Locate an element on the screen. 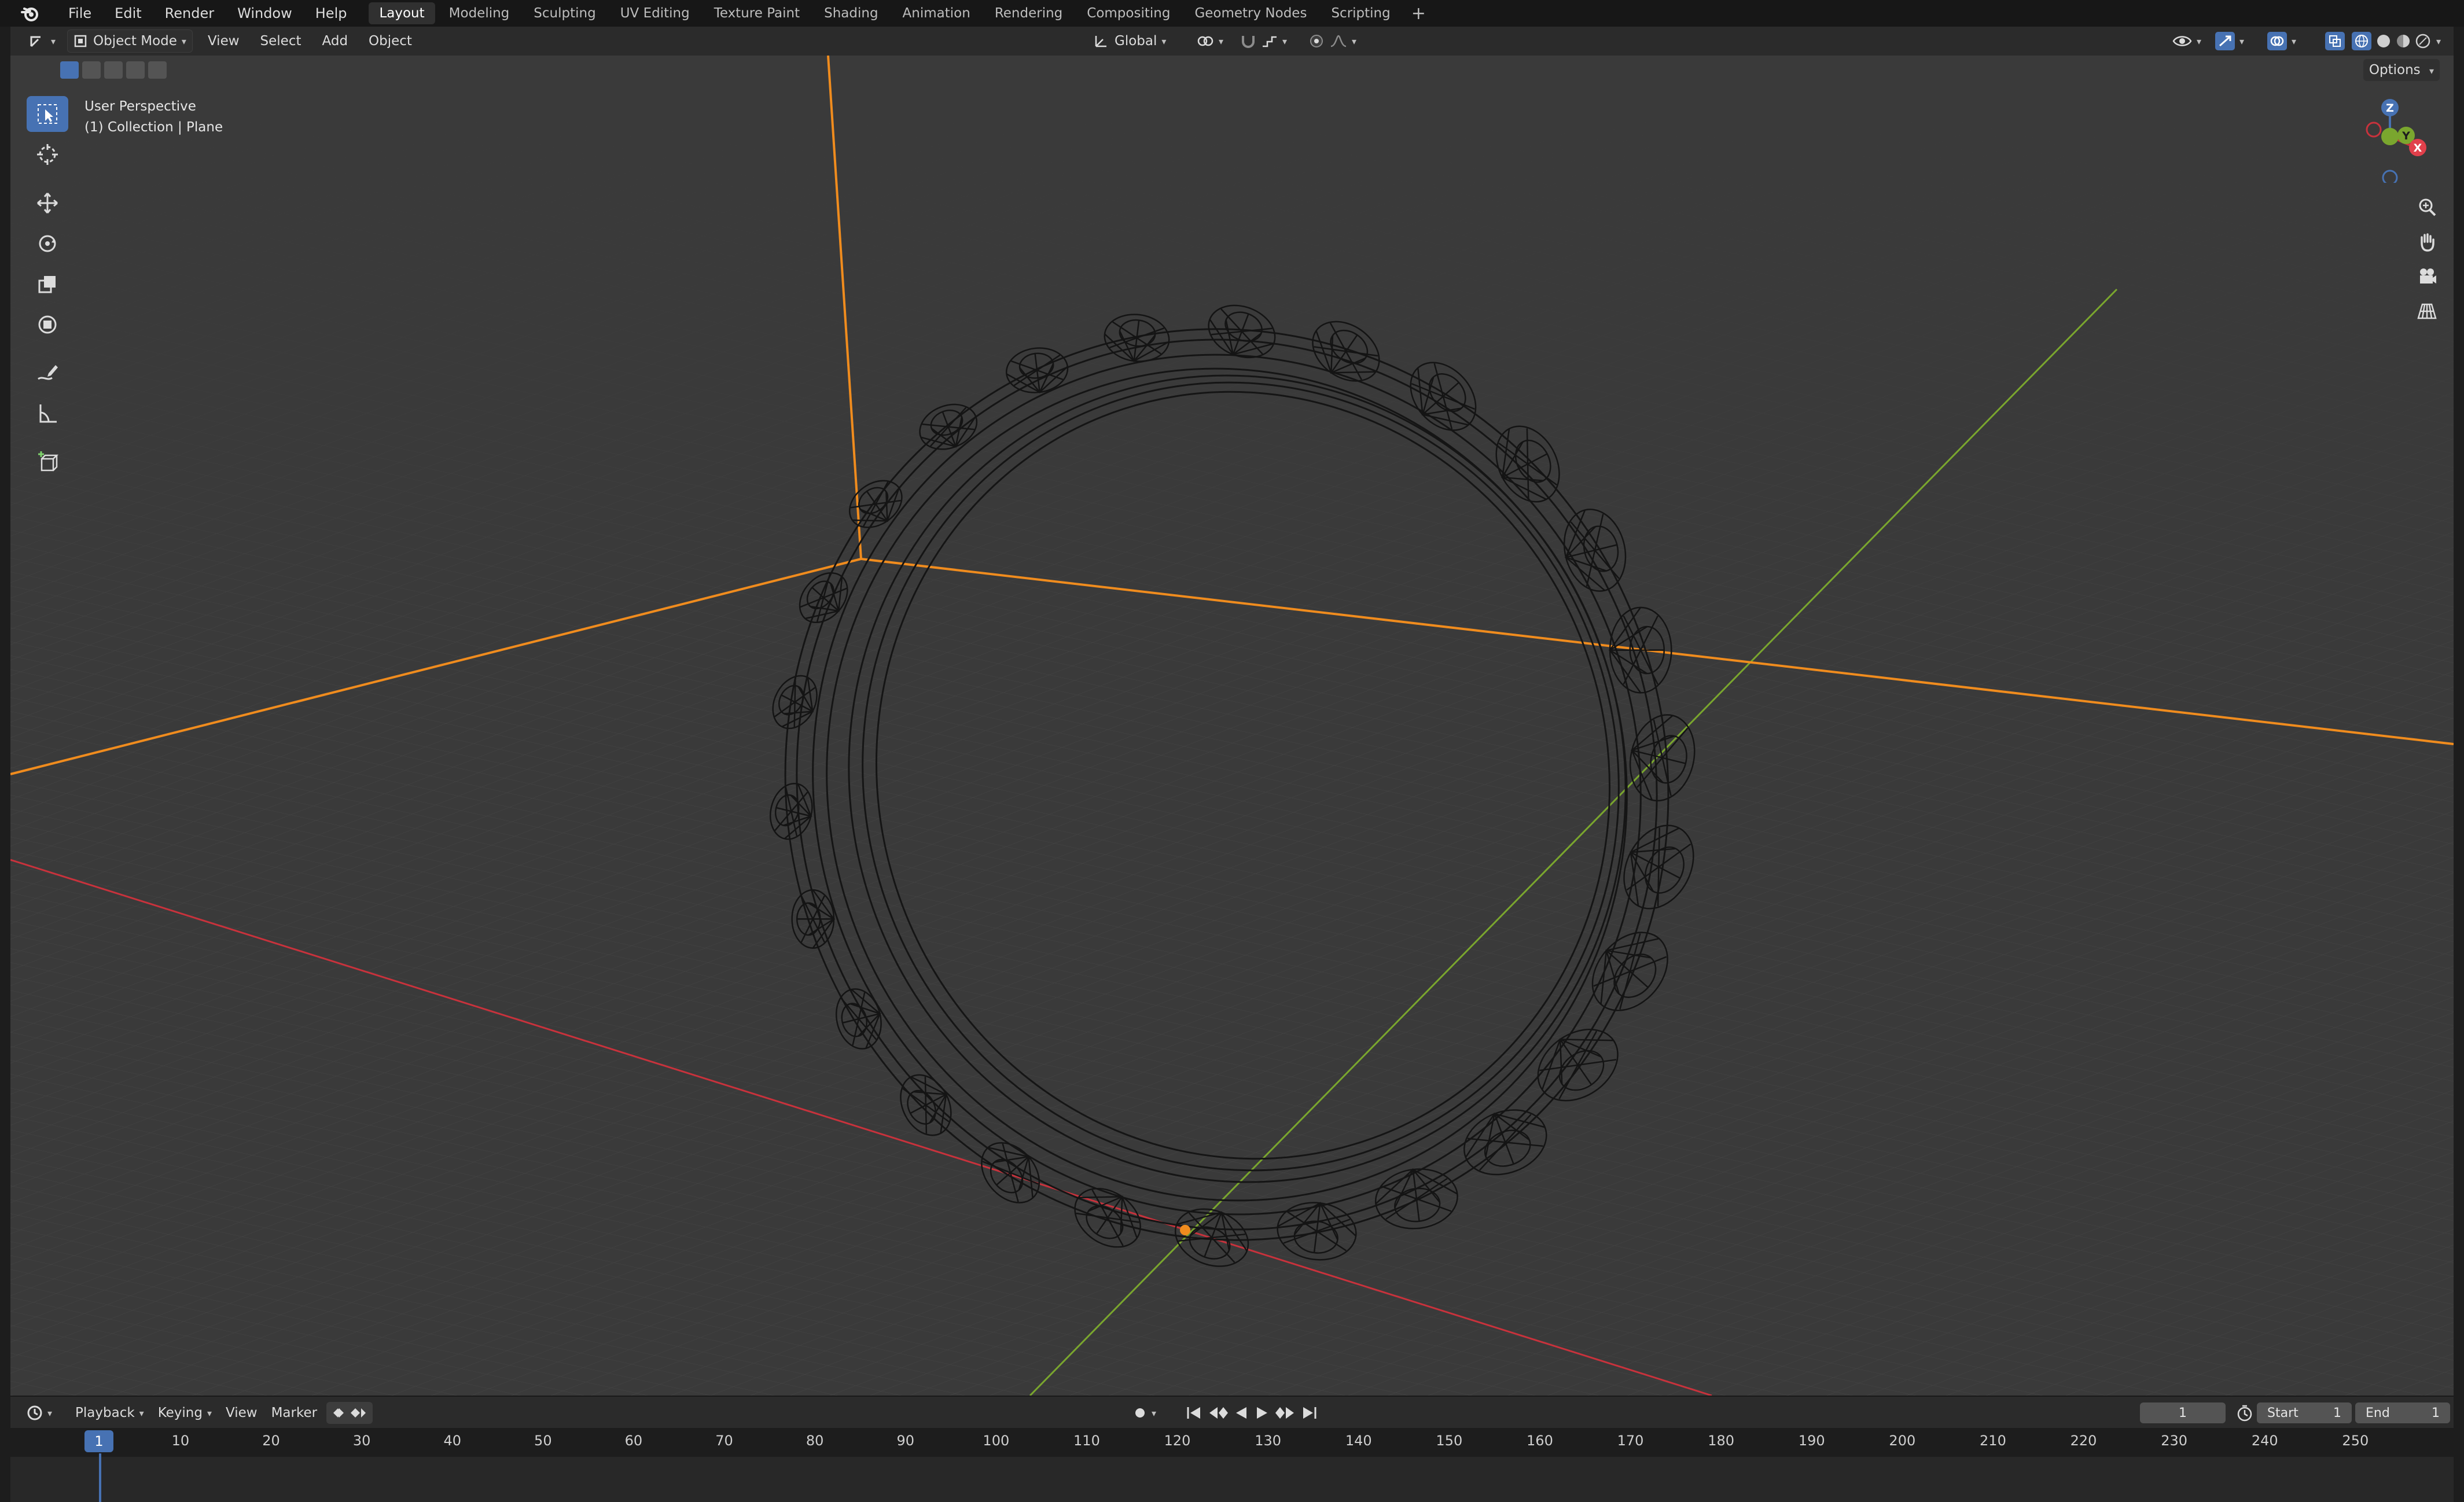 This screenshot has height=1502, width=2464. options-dropdown: Options ▾ is located at coordinates (2401, 70).